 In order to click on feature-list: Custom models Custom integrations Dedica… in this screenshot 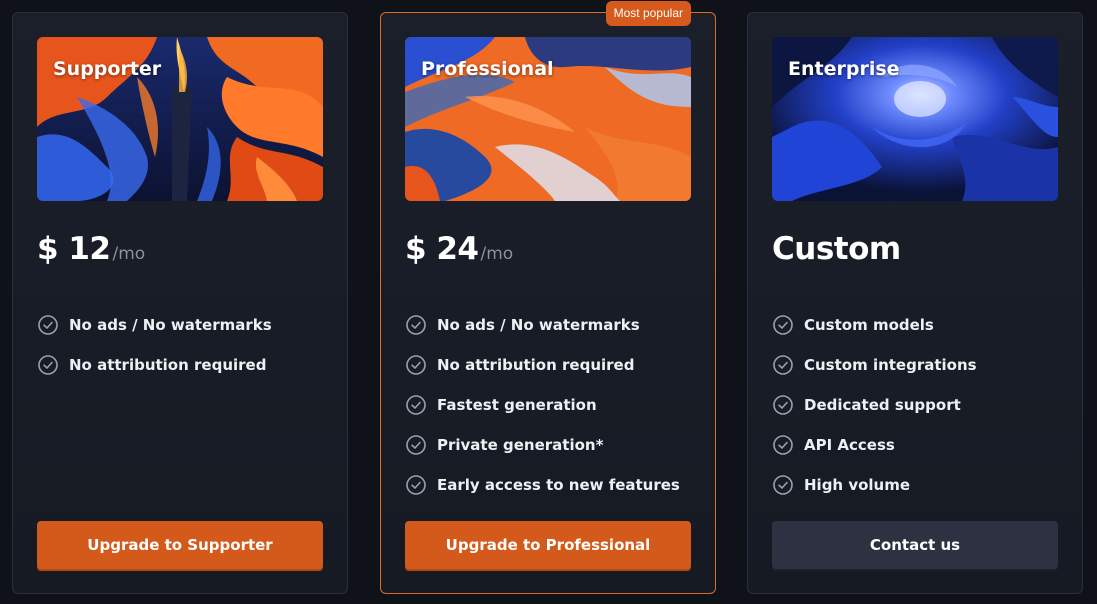, I will do `click(874, 405)`.